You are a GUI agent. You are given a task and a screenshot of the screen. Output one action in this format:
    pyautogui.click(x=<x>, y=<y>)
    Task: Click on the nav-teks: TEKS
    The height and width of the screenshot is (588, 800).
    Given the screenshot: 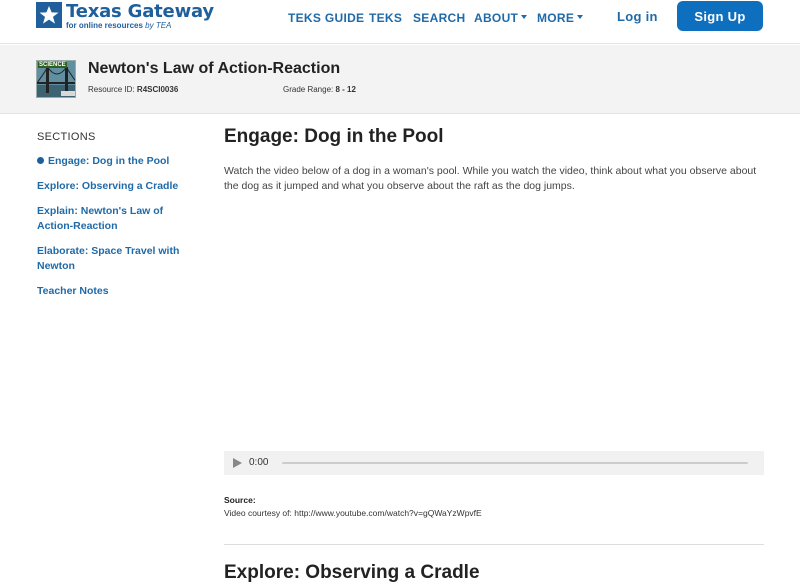 What is the action you would take?
    pyautogui.click(x=385, y=18)
    